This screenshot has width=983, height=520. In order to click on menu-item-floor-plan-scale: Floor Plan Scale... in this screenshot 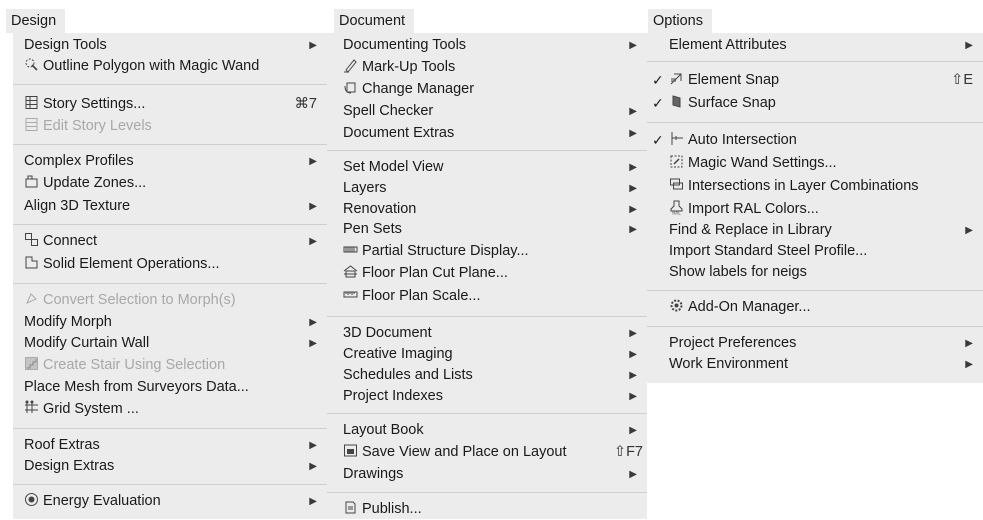, I will do `click(487, 296)`.